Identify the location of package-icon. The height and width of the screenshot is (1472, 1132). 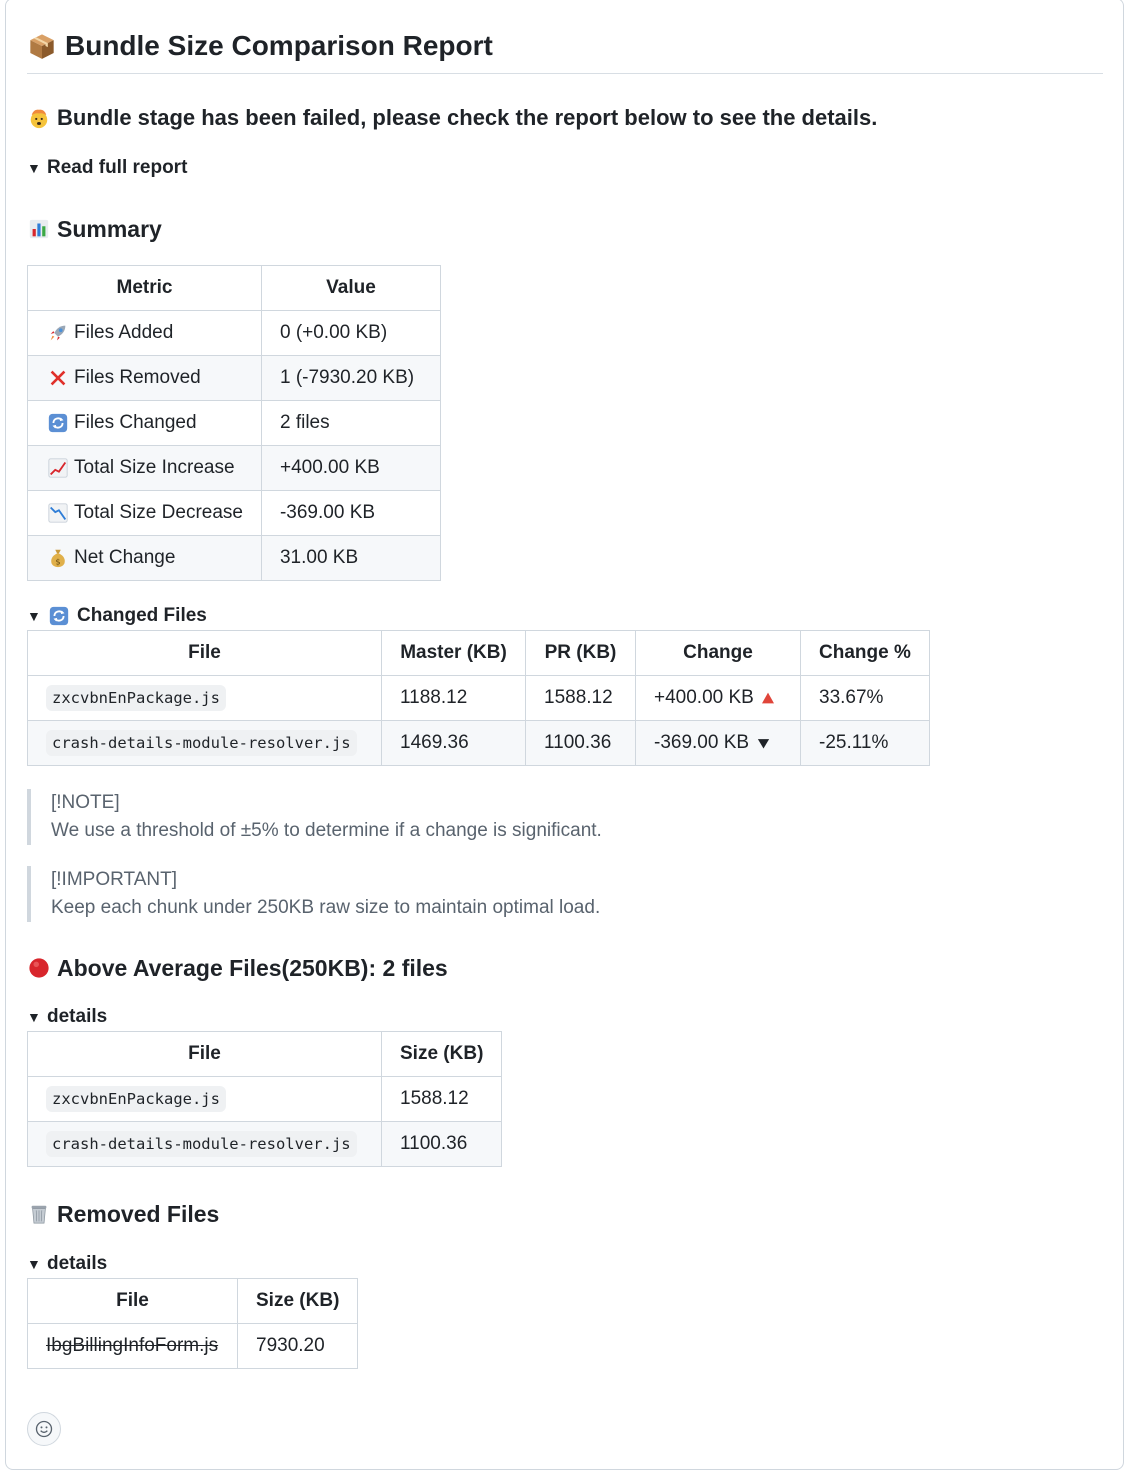
(42, 46).